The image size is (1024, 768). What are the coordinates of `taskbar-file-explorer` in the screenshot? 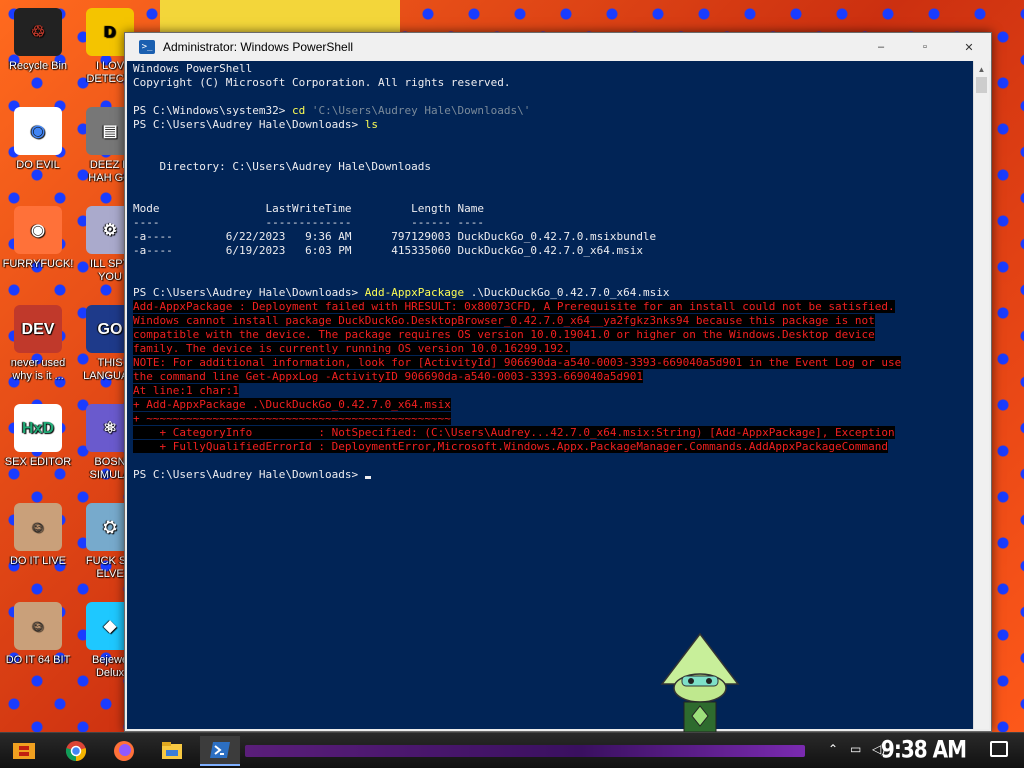 It's located at (172, 751).